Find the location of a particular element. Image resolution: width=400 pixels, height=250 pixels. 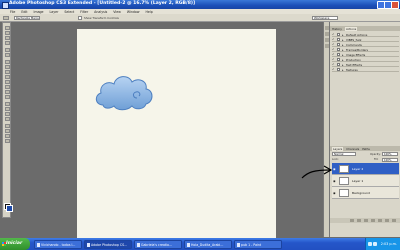

history-brush-icon is located at coordinates (7, 77).